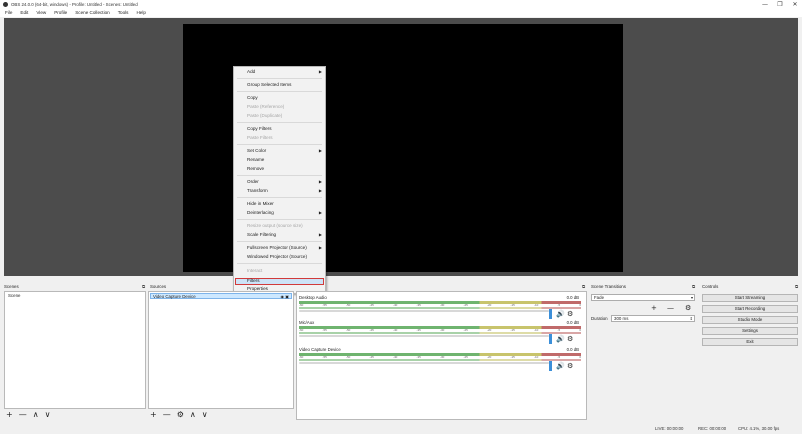  Describe the element at coordinates (75, 350) in the screenshot. I see `scenes-list: Scene` at that location.